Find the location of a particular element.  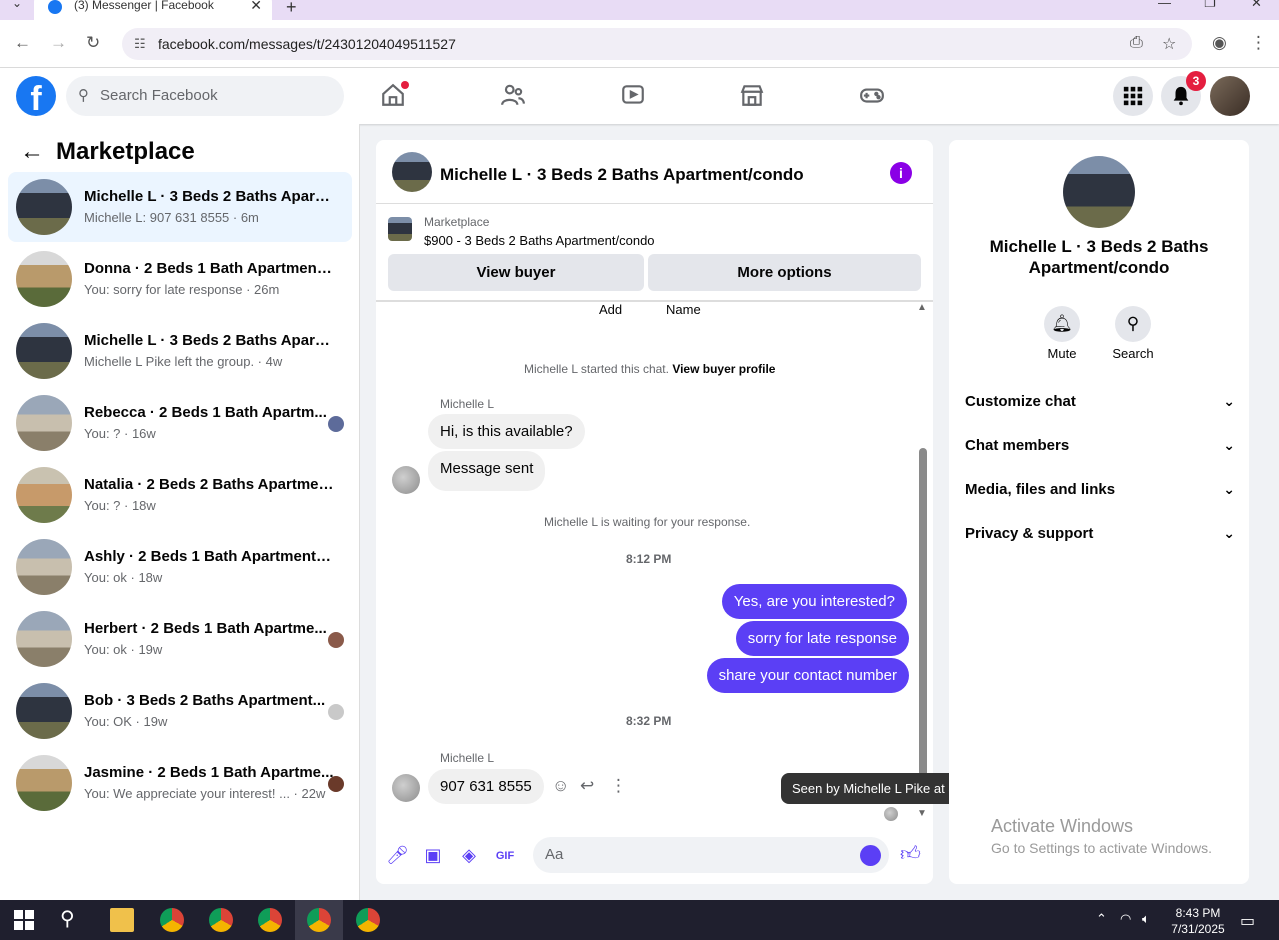

chrome-icon is located at coordinates (172, 920).